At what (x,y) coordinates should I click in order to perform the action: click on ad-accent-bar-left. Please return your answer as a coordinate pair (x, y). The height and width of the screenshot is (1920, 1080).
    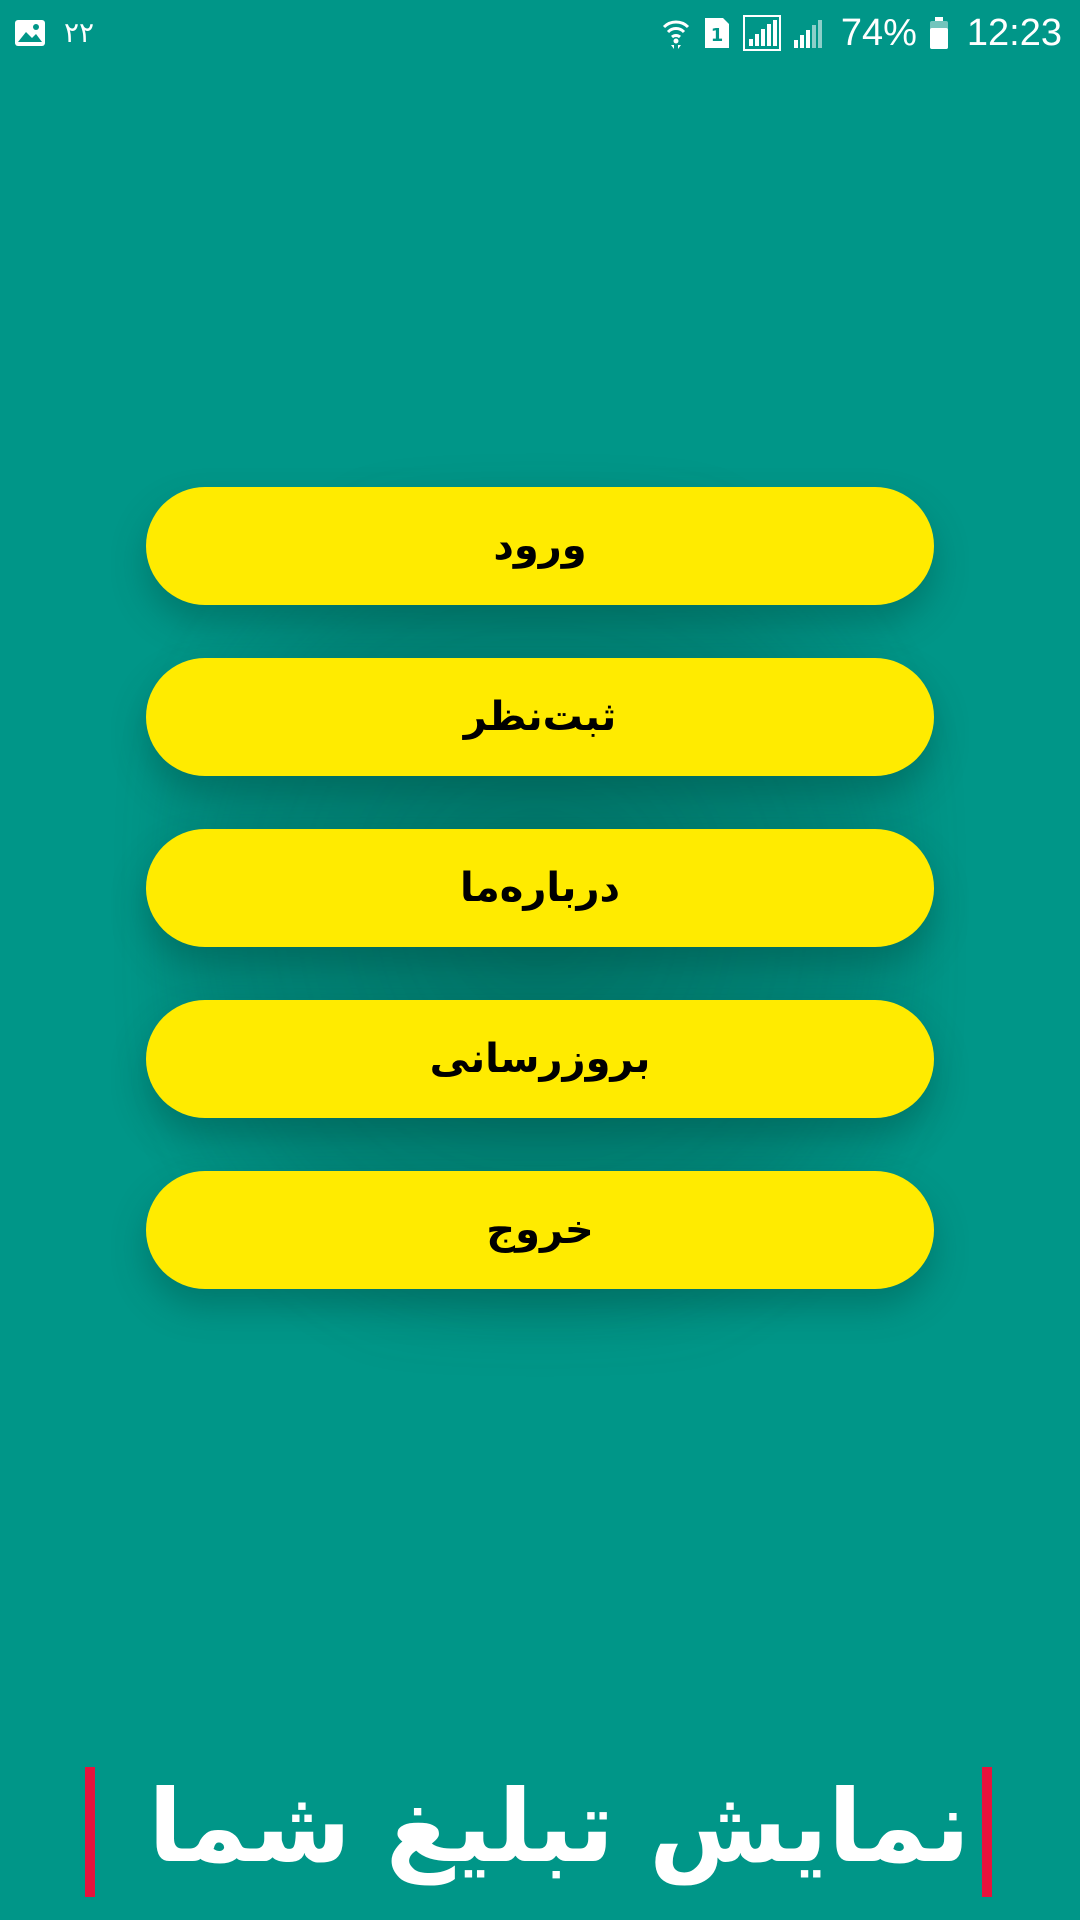
    Looking at the image, I should click on (90, 1832).